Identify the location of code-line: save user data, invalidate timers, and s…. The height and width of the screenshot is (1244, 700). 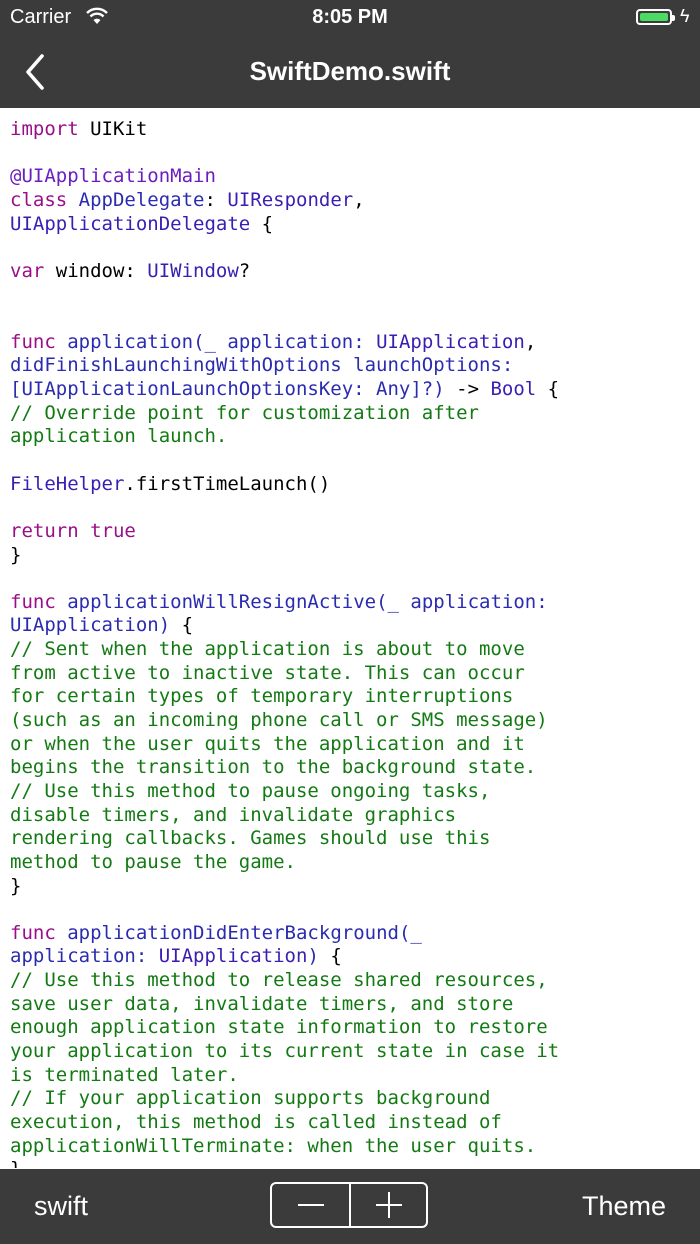
(352, 1005).